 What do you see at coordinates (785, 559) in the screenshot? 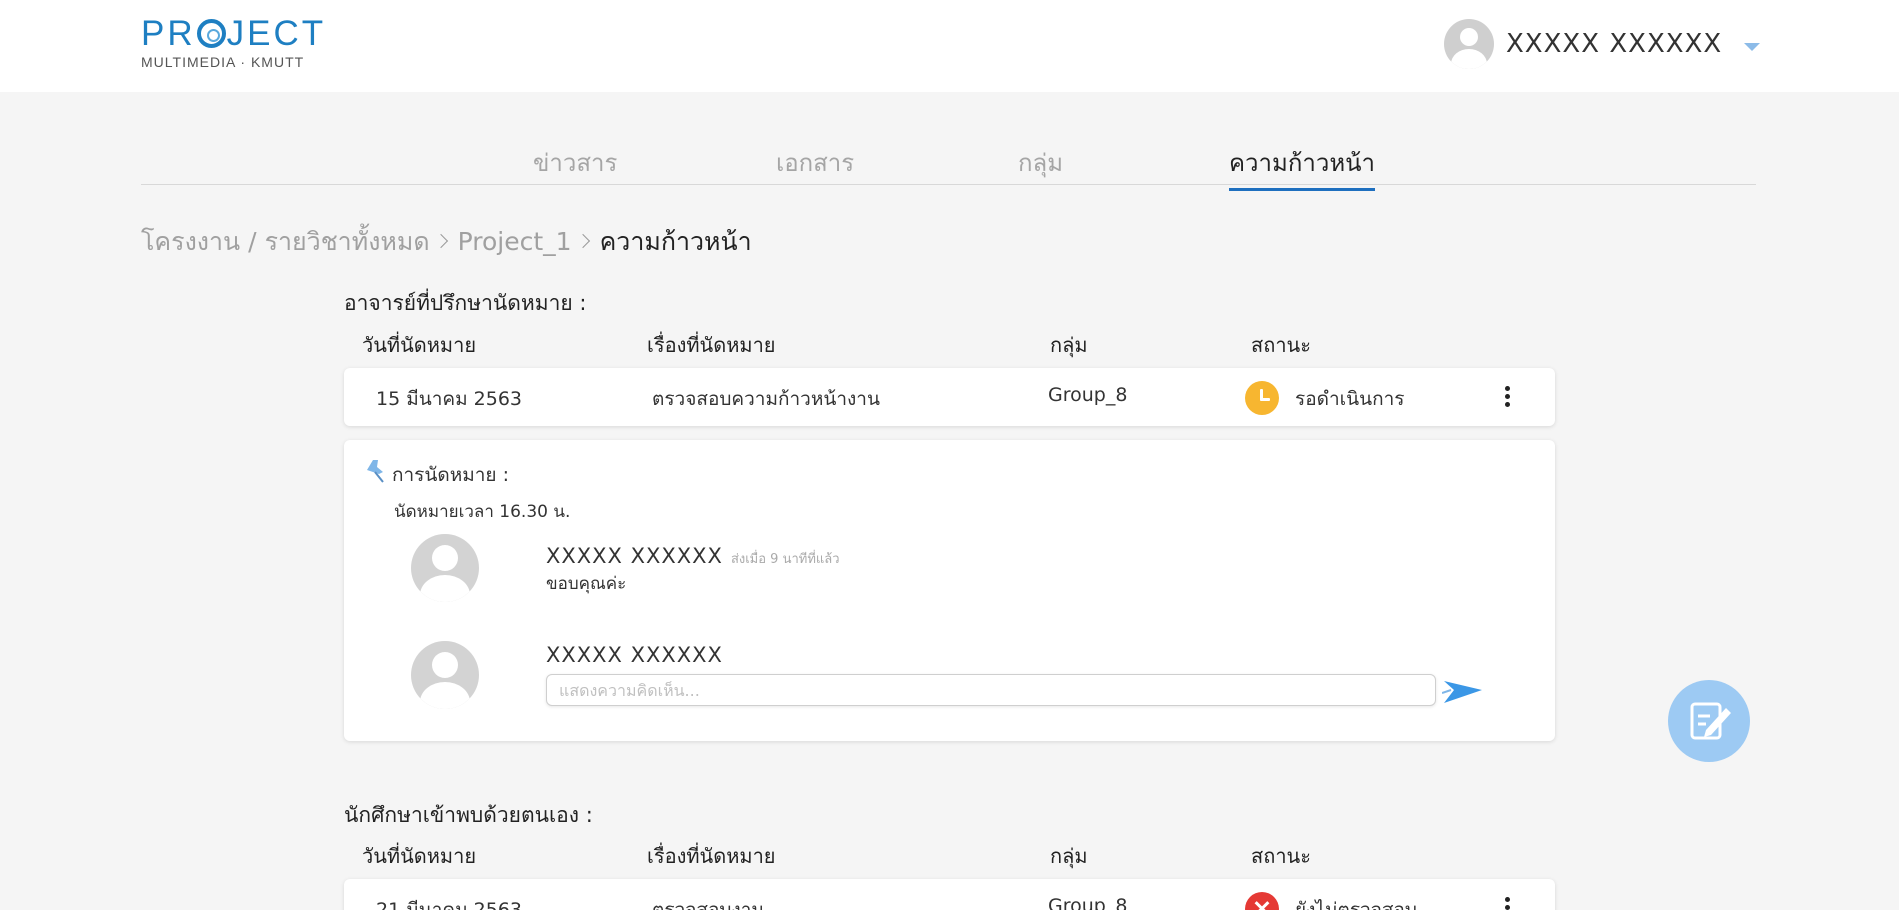
I see `comment-time: ส่งเมื่อ 9 นาทีที่แล้ว` at bounding box center [785, 559].